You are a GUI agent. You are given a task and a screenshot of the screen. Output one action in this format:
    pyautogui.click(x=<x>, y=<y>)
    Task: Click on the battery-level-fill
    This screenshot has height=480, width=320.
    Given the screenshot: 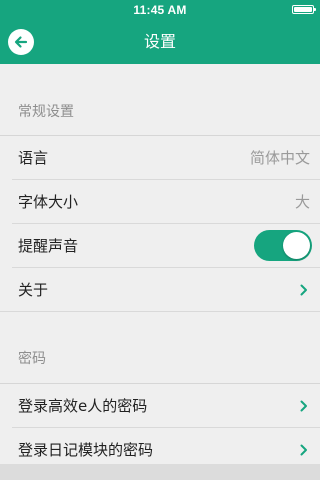 What is the action you would take?
    pyautogui.click(x=303, y=9)
    